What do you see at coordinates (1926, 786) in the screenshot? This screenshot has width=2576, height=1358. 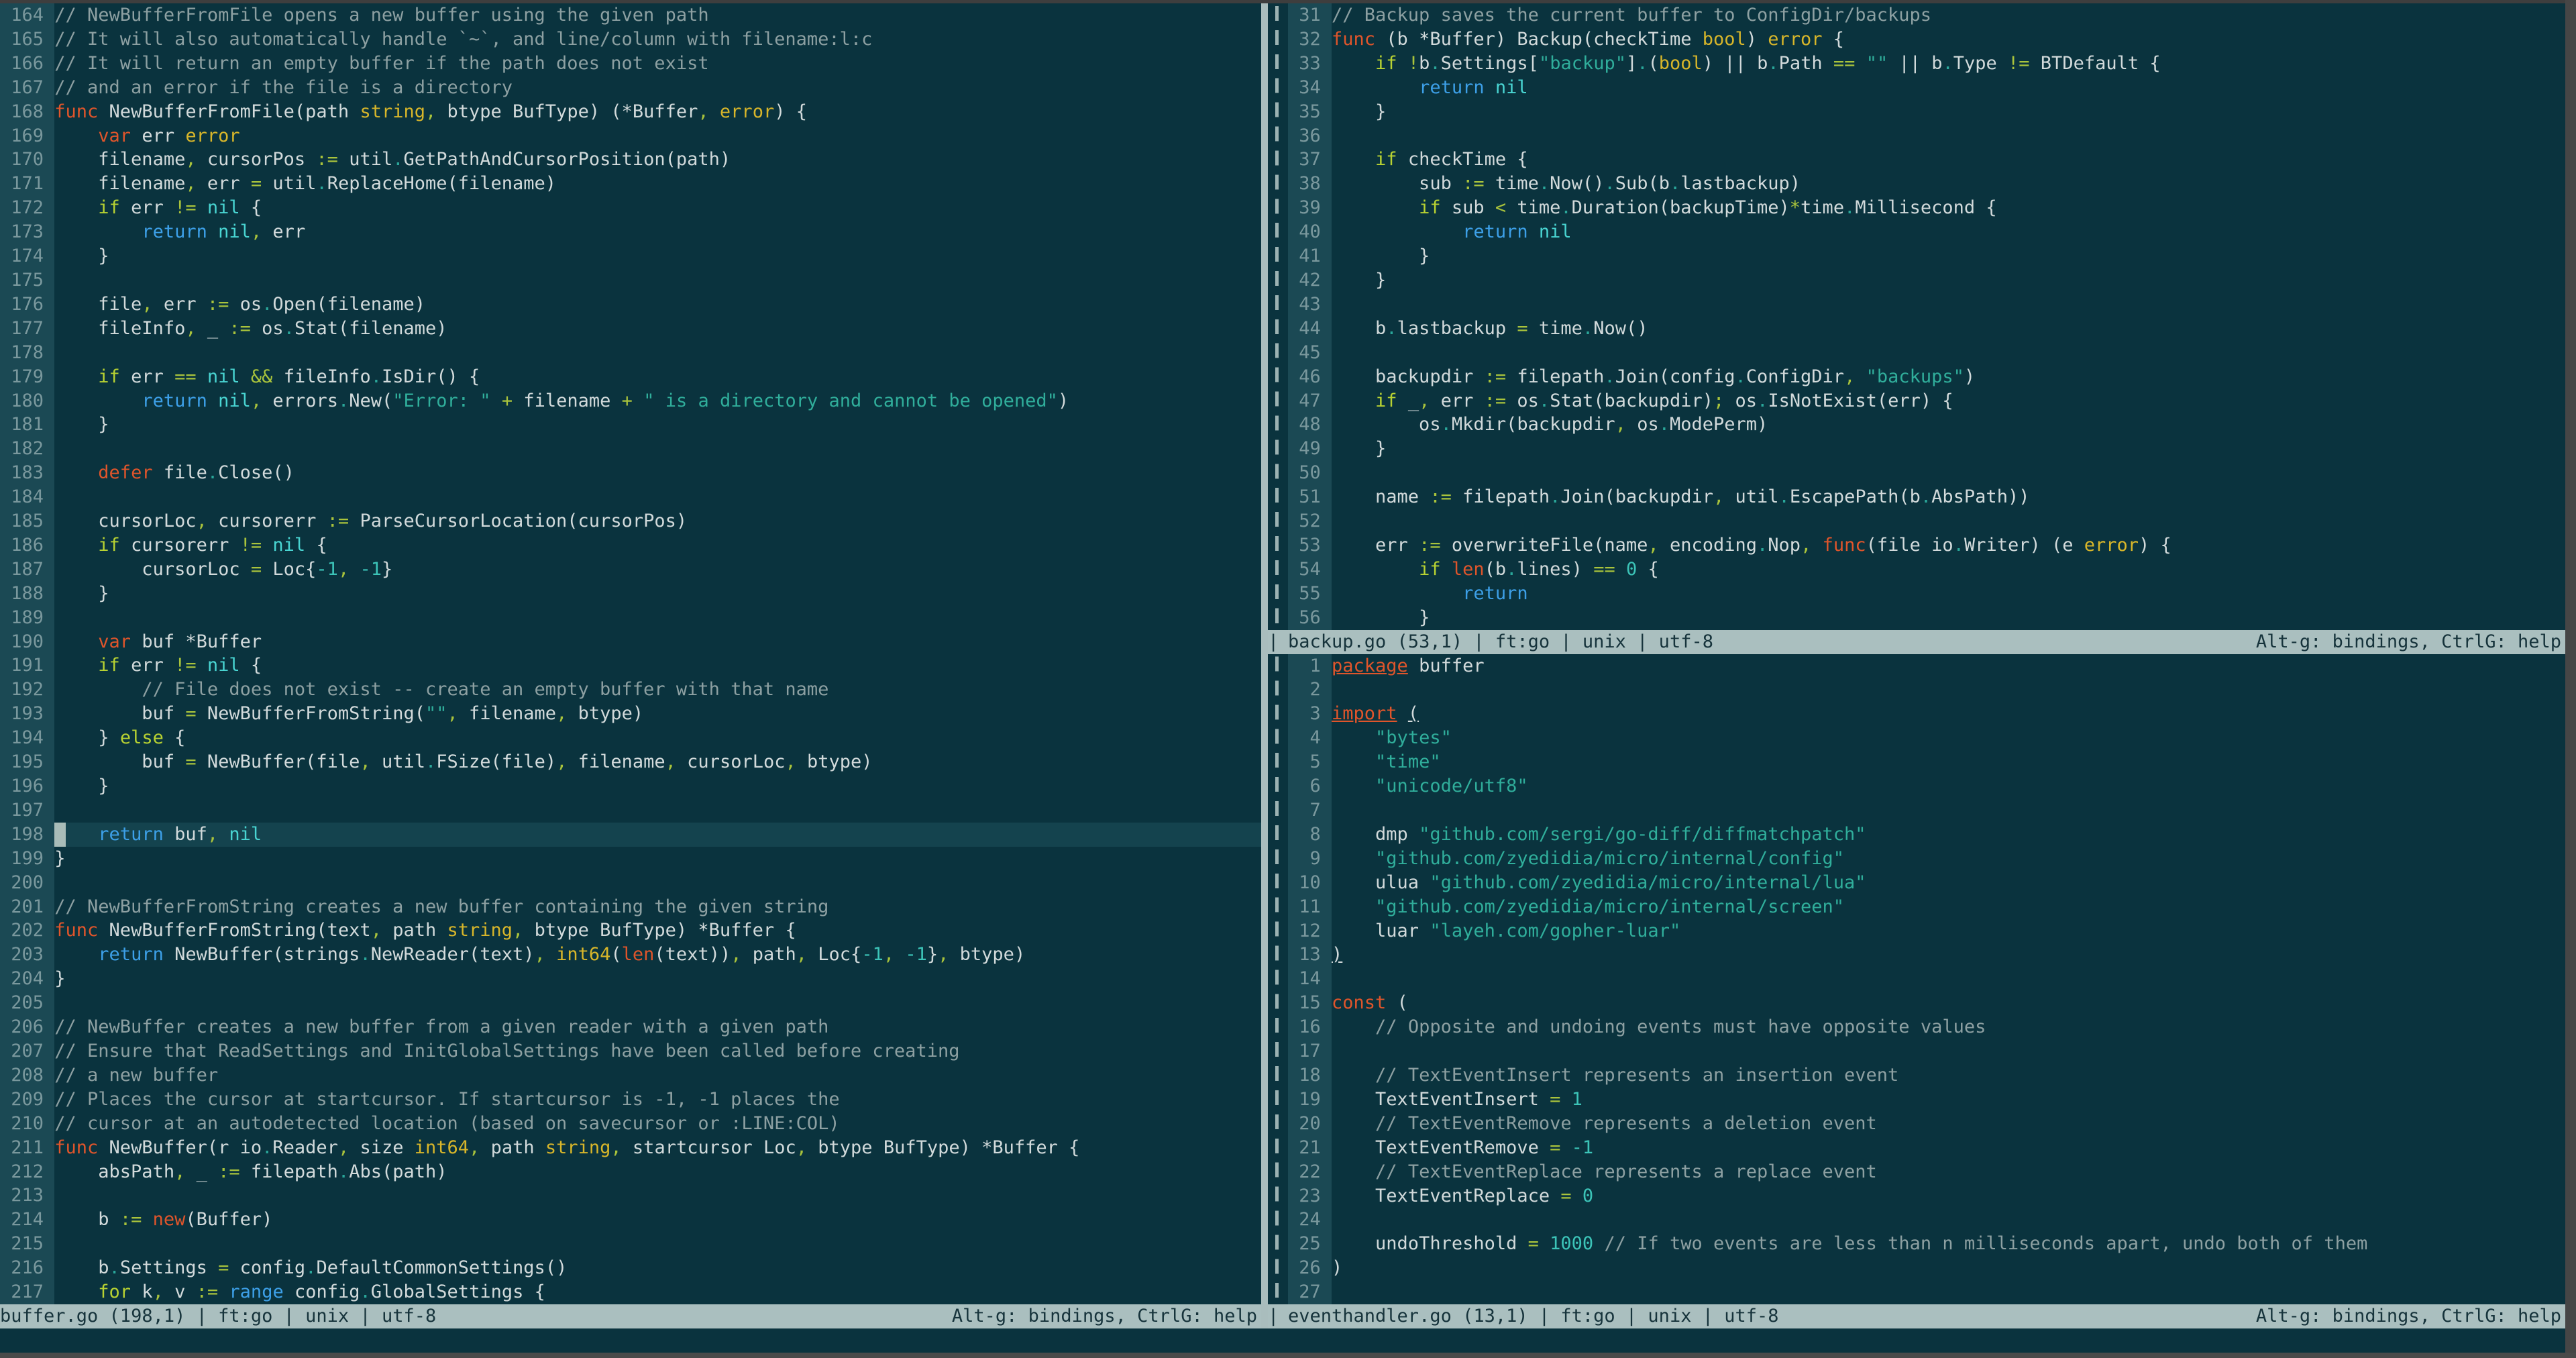 I see `code-line: 6 "unicode/utf8"` at bounding box center [1926, 786].